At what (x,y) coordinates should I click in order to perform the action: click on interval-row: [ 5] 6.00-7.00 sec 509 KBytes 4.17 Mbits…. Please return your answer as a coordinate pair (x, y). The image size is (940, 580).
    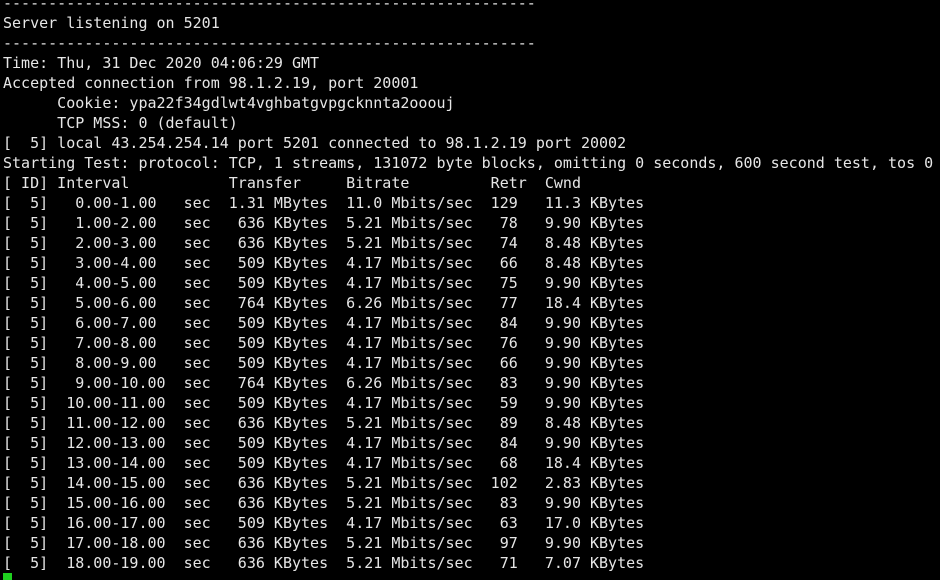
    Looking at the image, I should click on (324, 323).